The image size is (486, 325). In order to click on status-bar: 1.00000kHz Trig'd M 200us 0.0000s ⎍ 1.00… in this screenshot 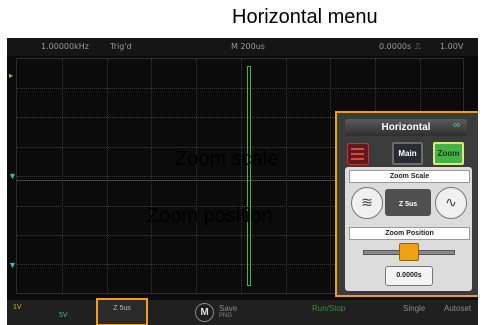, I will do `click(242, 47)`.